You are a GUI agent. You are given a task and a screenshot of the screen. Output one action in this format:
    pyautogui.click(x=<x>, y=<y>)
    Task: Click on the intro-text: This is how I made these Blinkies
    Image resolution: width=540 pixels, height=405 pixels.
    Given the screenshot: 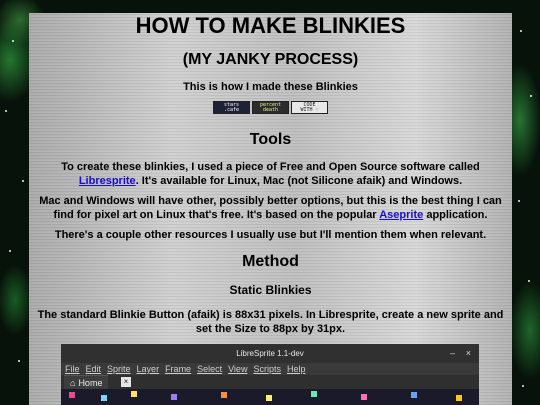 What is the action you would take?
    pyautogui.click(x=270, y=87)
    